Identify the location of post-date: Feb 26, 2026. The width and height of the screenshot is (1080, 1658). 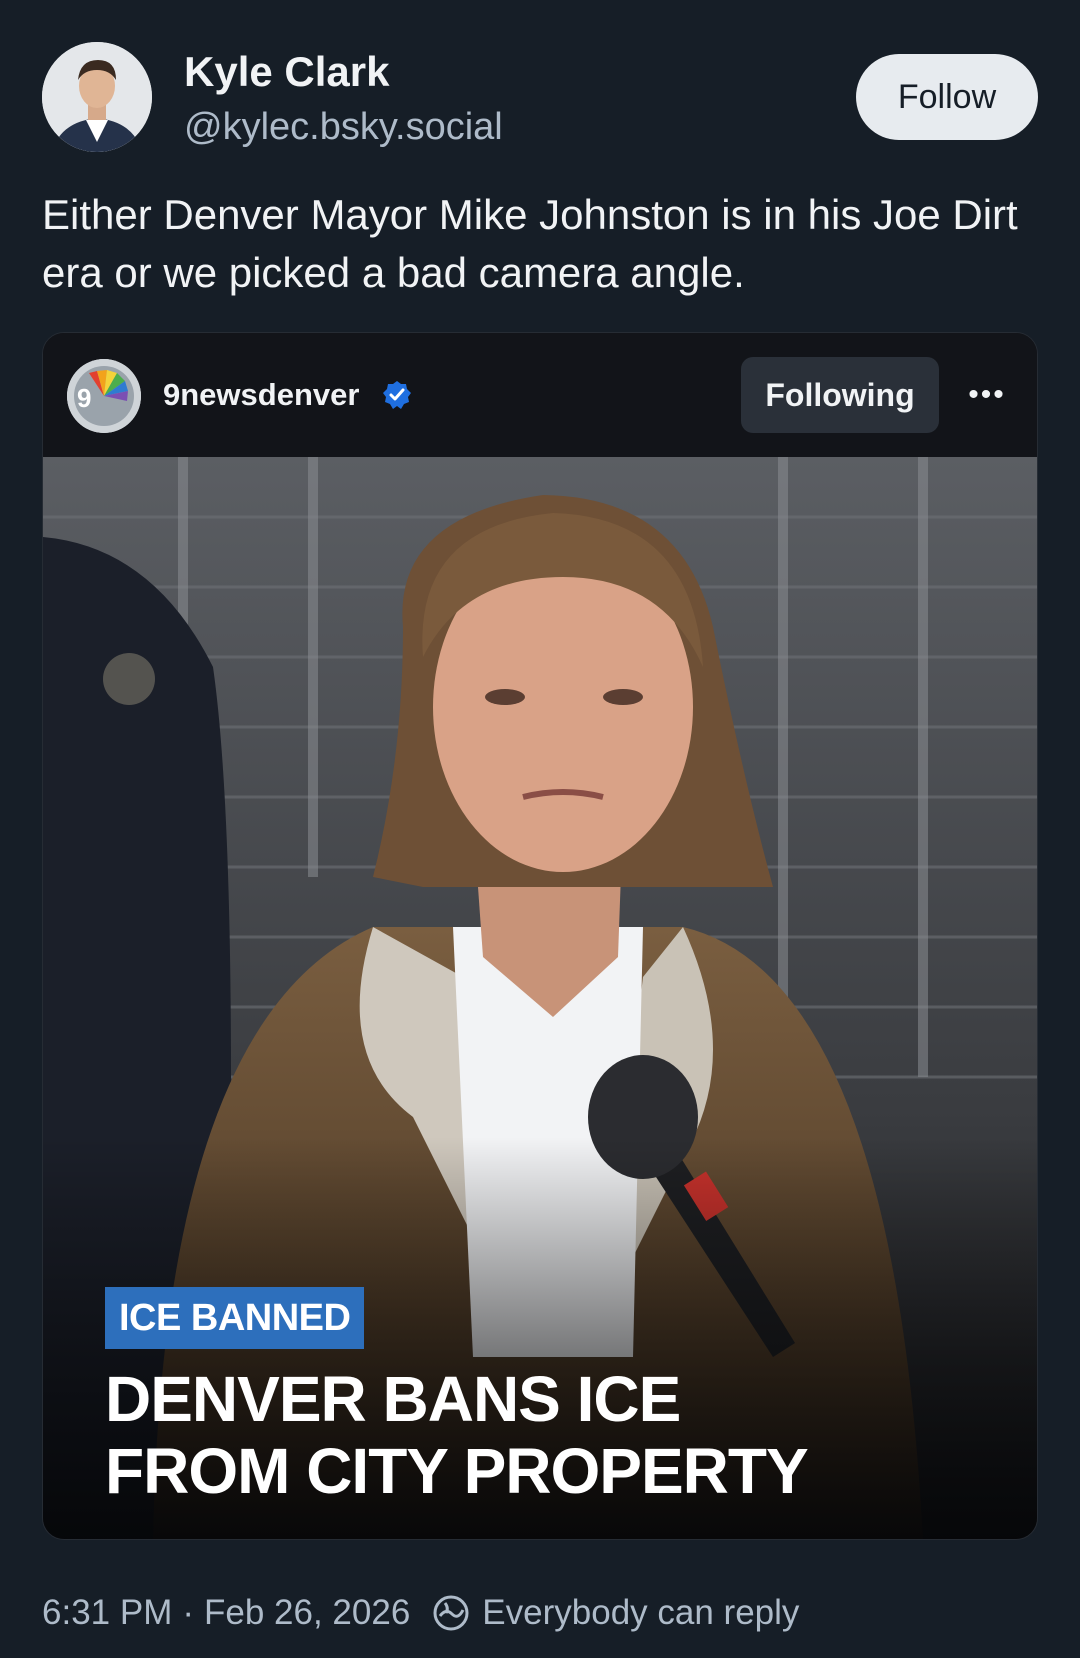
(307, 1612).